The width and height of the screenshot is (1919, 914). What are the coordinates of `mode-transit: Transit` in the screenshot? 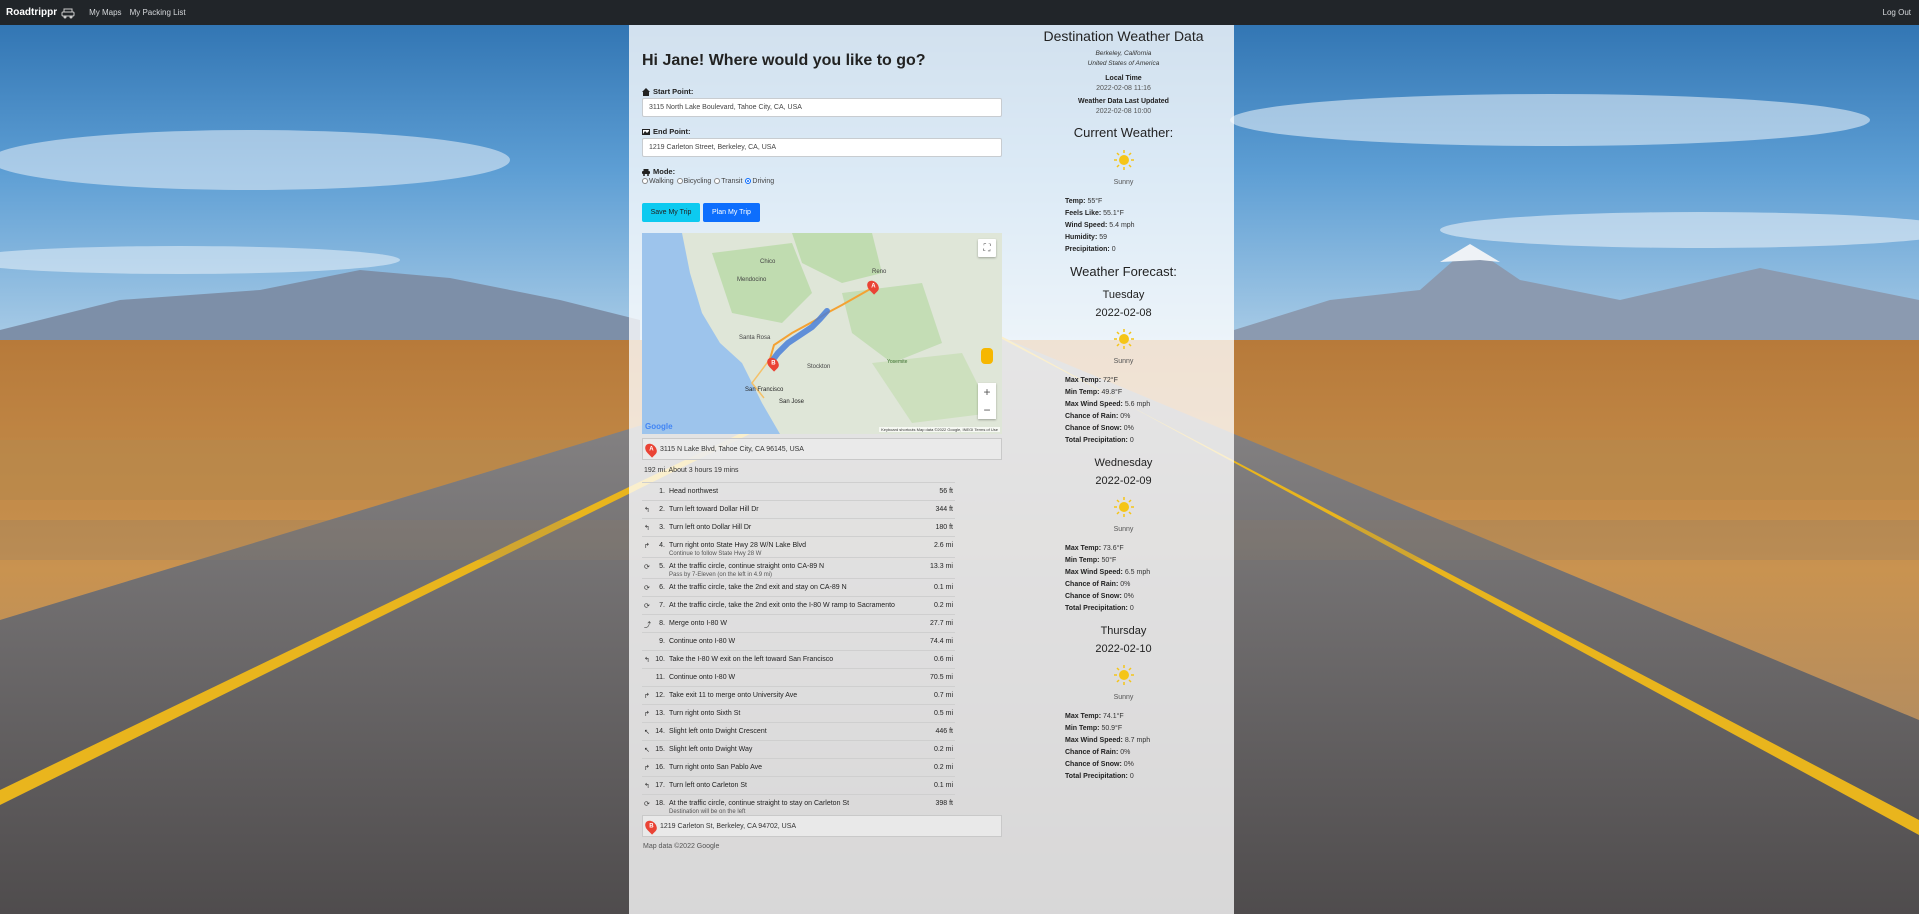 It's located at (728, 181).